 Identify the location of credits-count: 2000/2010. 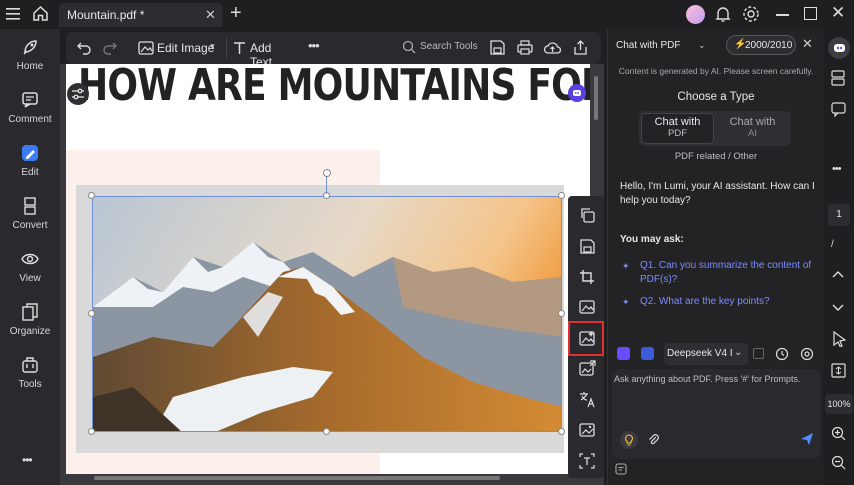
(769, 45).